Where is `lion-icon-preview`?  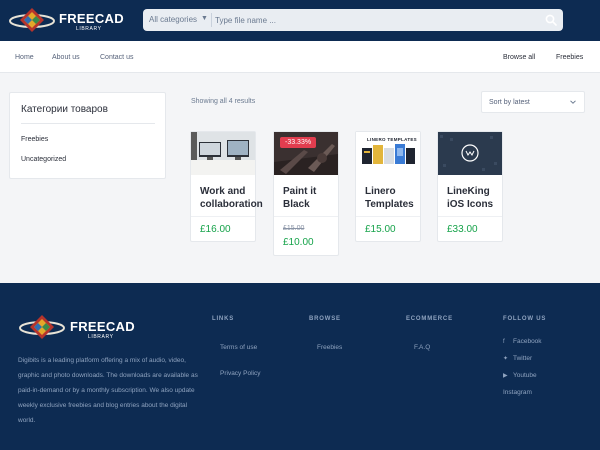 lion-icon-preview is located at coordinates (470, 153).